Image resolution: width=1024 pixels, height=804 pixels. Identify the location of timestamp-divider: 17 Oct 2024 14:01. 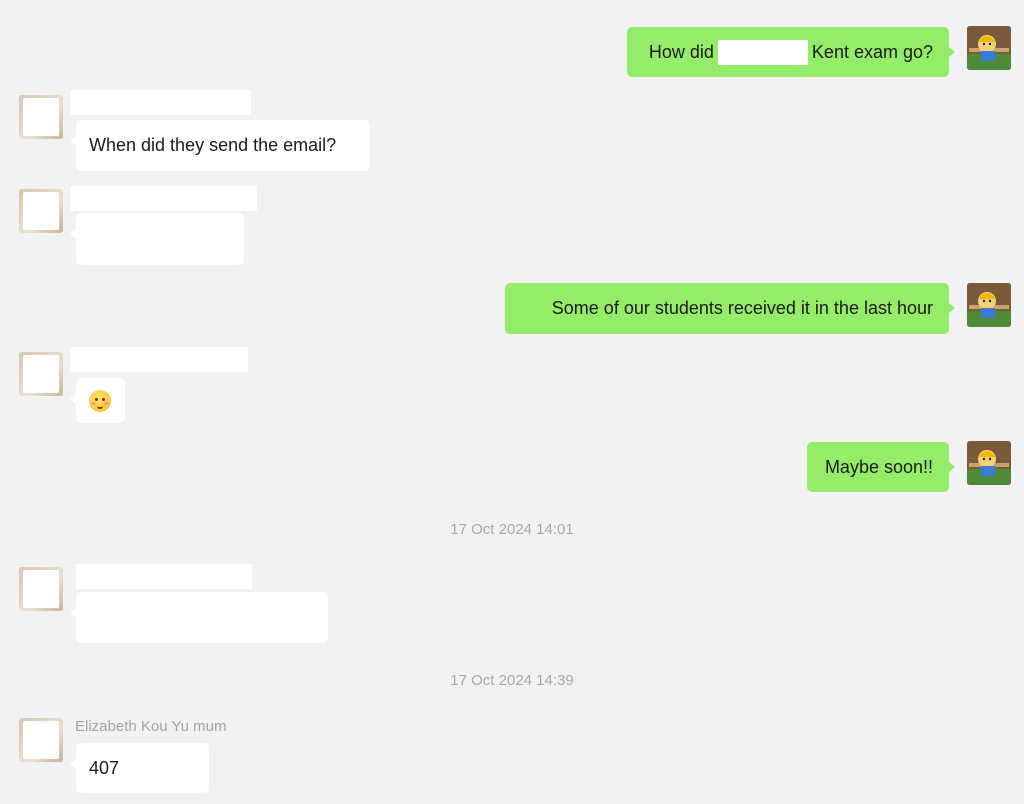
(512, 529).